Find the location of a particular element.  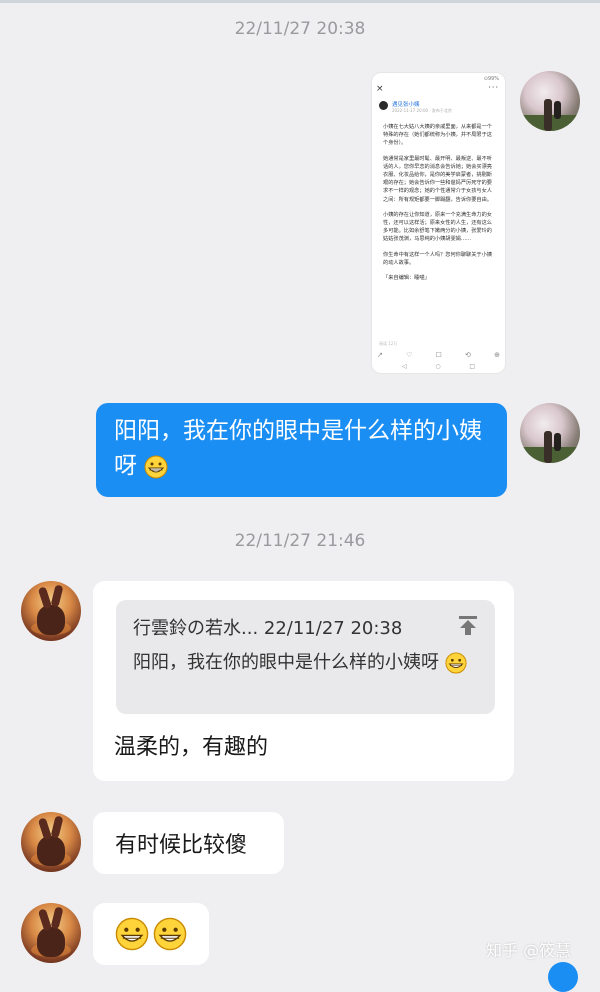

timestamp: 22/11/27 20:38 is located at coordinates (300, 29).